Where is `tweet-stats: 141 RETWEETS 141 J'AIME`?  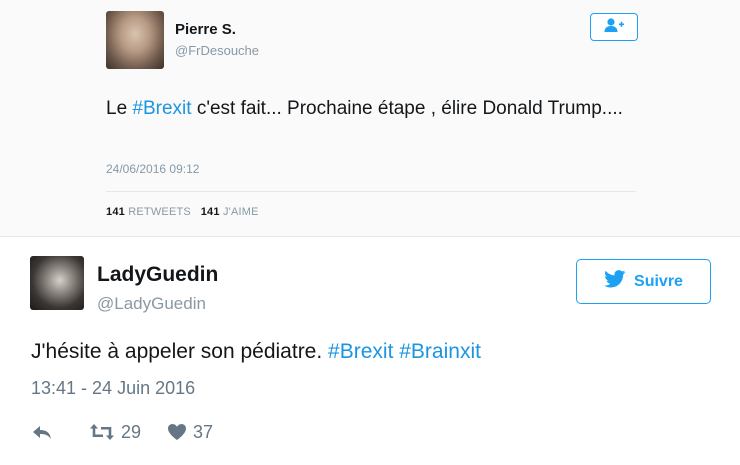
tweet-stats: 141 RETWEETS 141 J'AIME is located at coordinates (182, 212).